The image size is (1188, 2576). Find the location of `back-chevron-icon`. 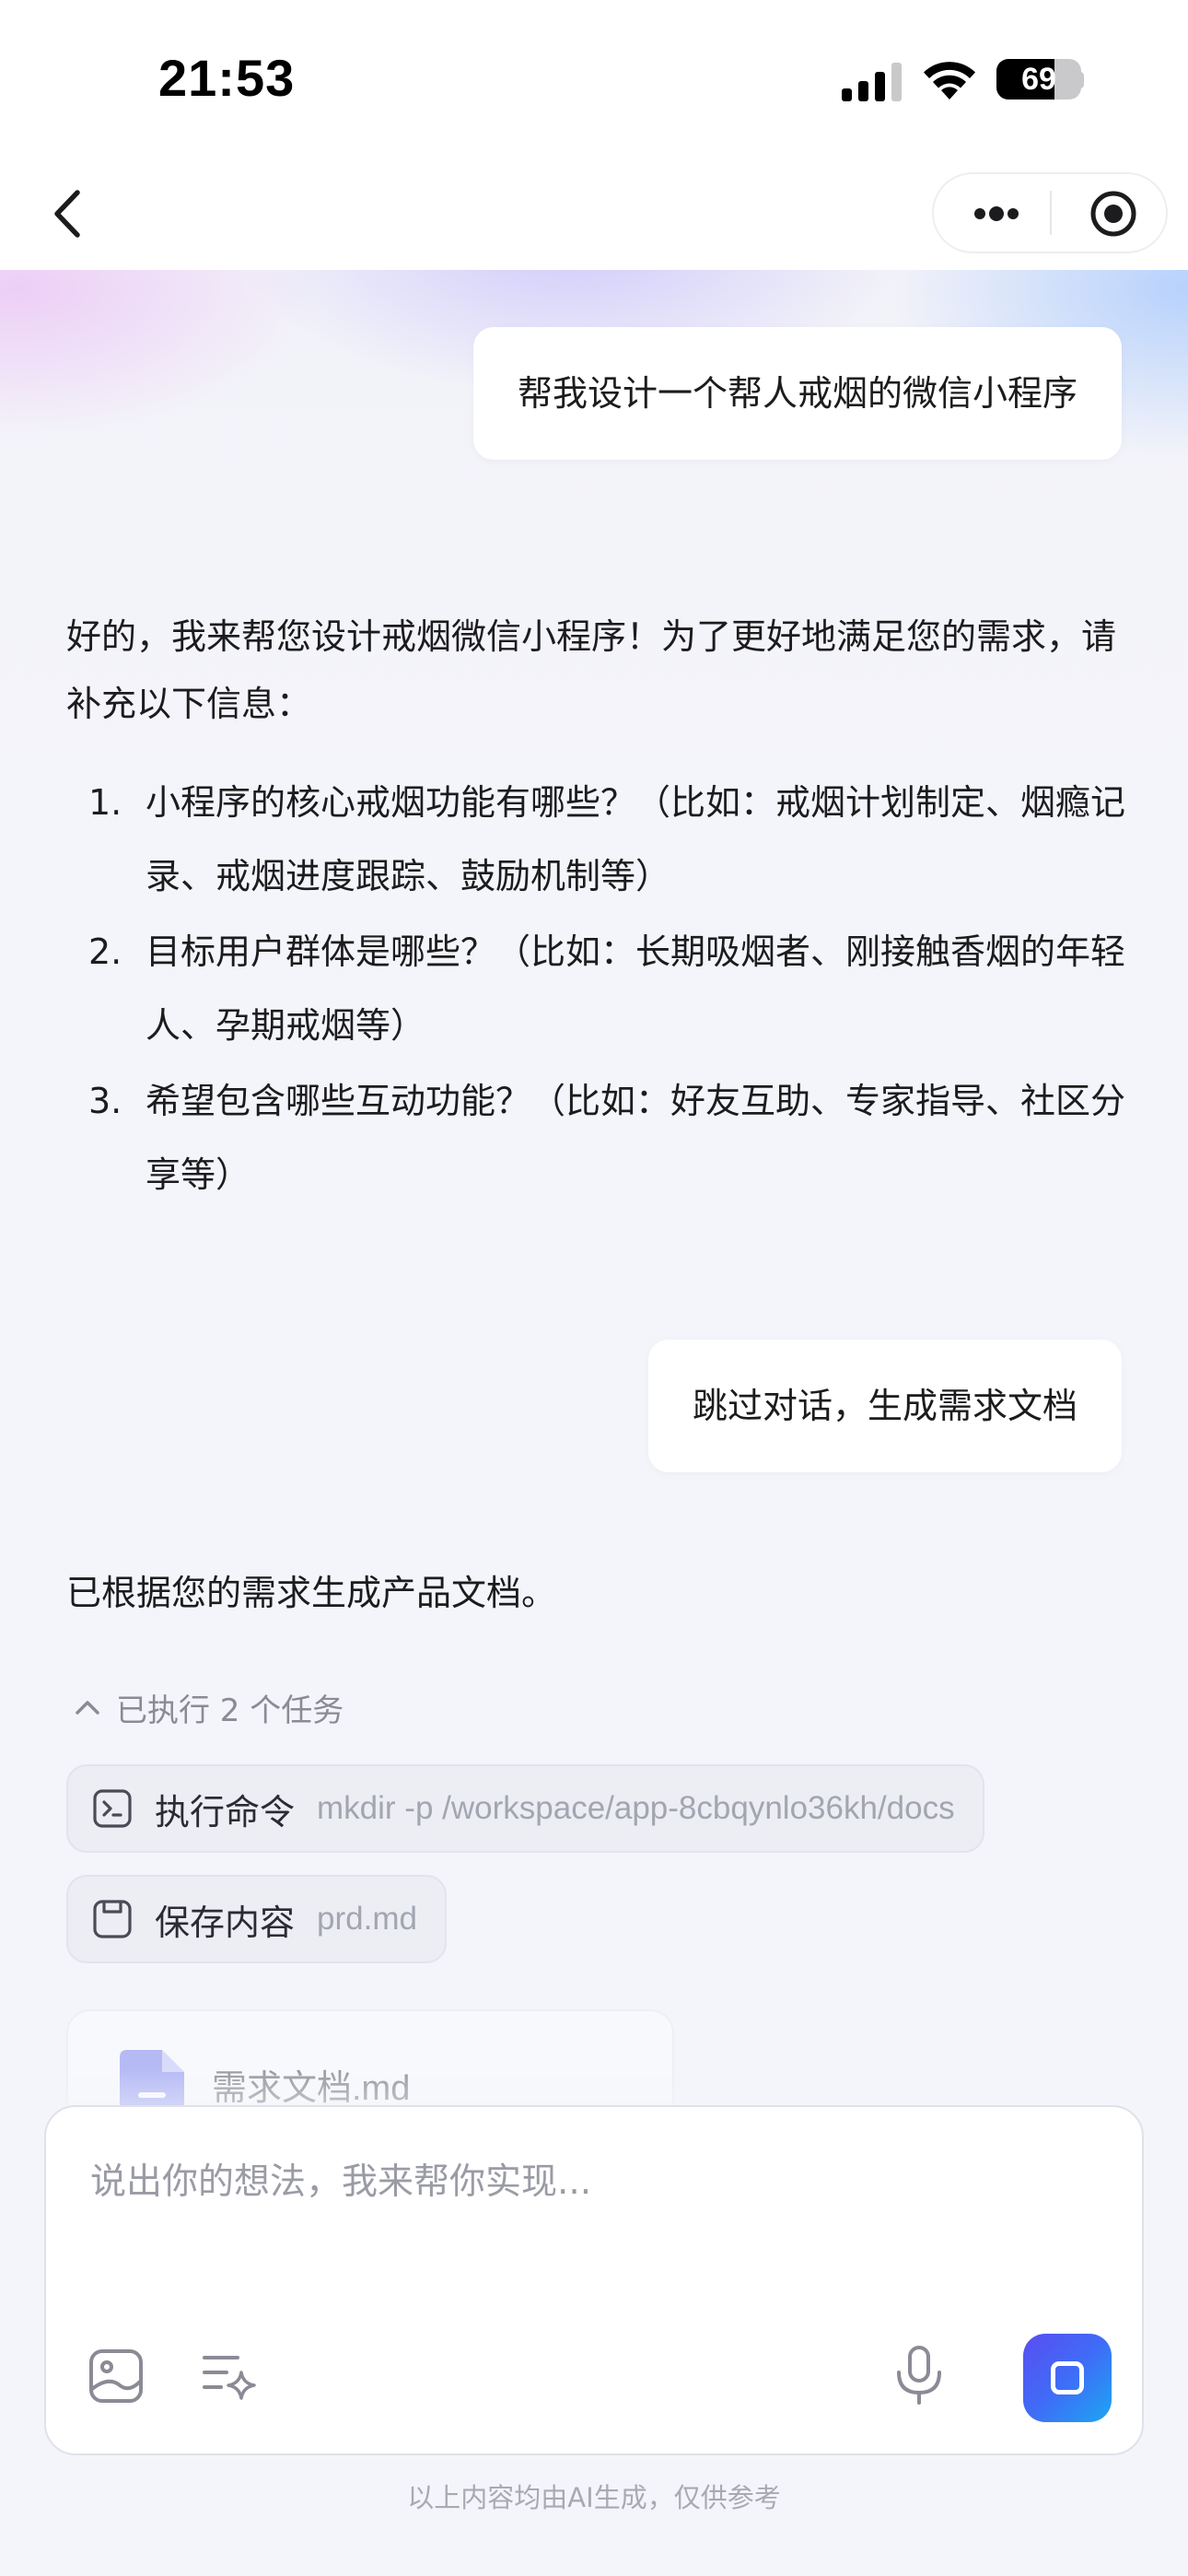

back-chevron-icon is located at coordinates (69, 213).